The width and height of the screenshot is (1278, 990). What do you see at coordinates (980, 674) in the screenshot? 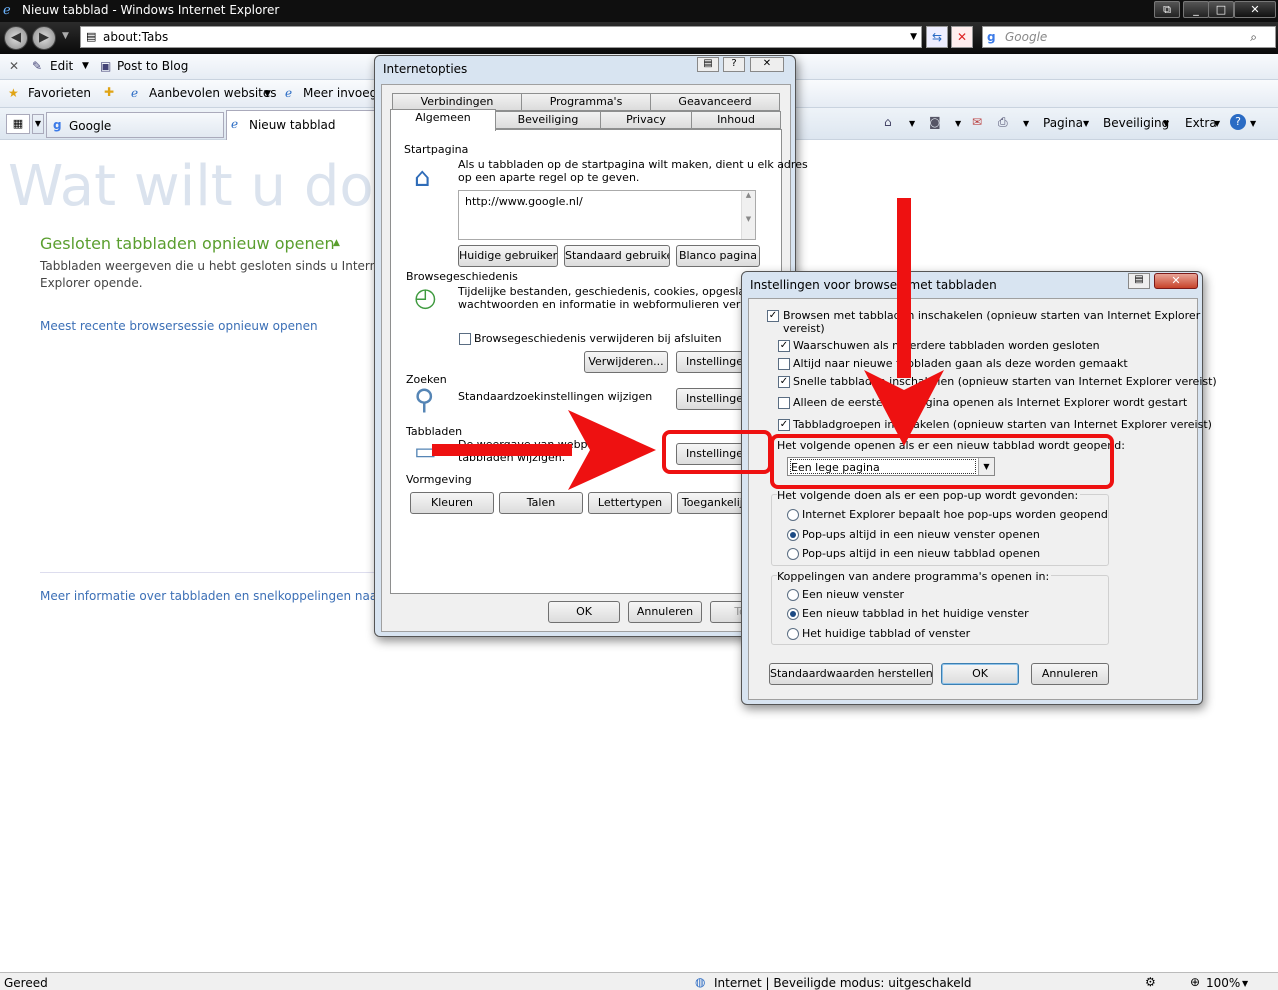
I see `tab-settings-ok-button: OK` at bounding box center [980, 674].